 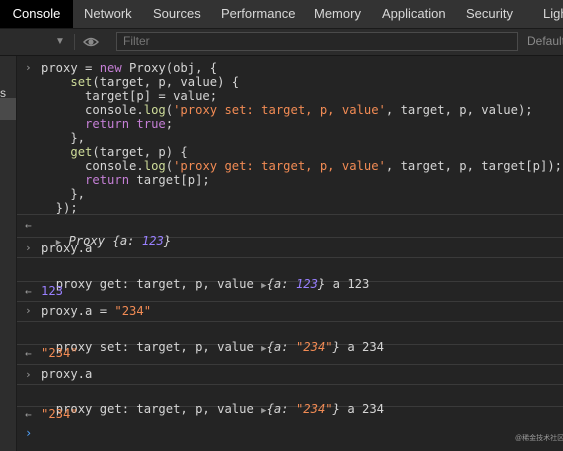 I want to click on sidebar-selected-item, so click(x=8, y=109).